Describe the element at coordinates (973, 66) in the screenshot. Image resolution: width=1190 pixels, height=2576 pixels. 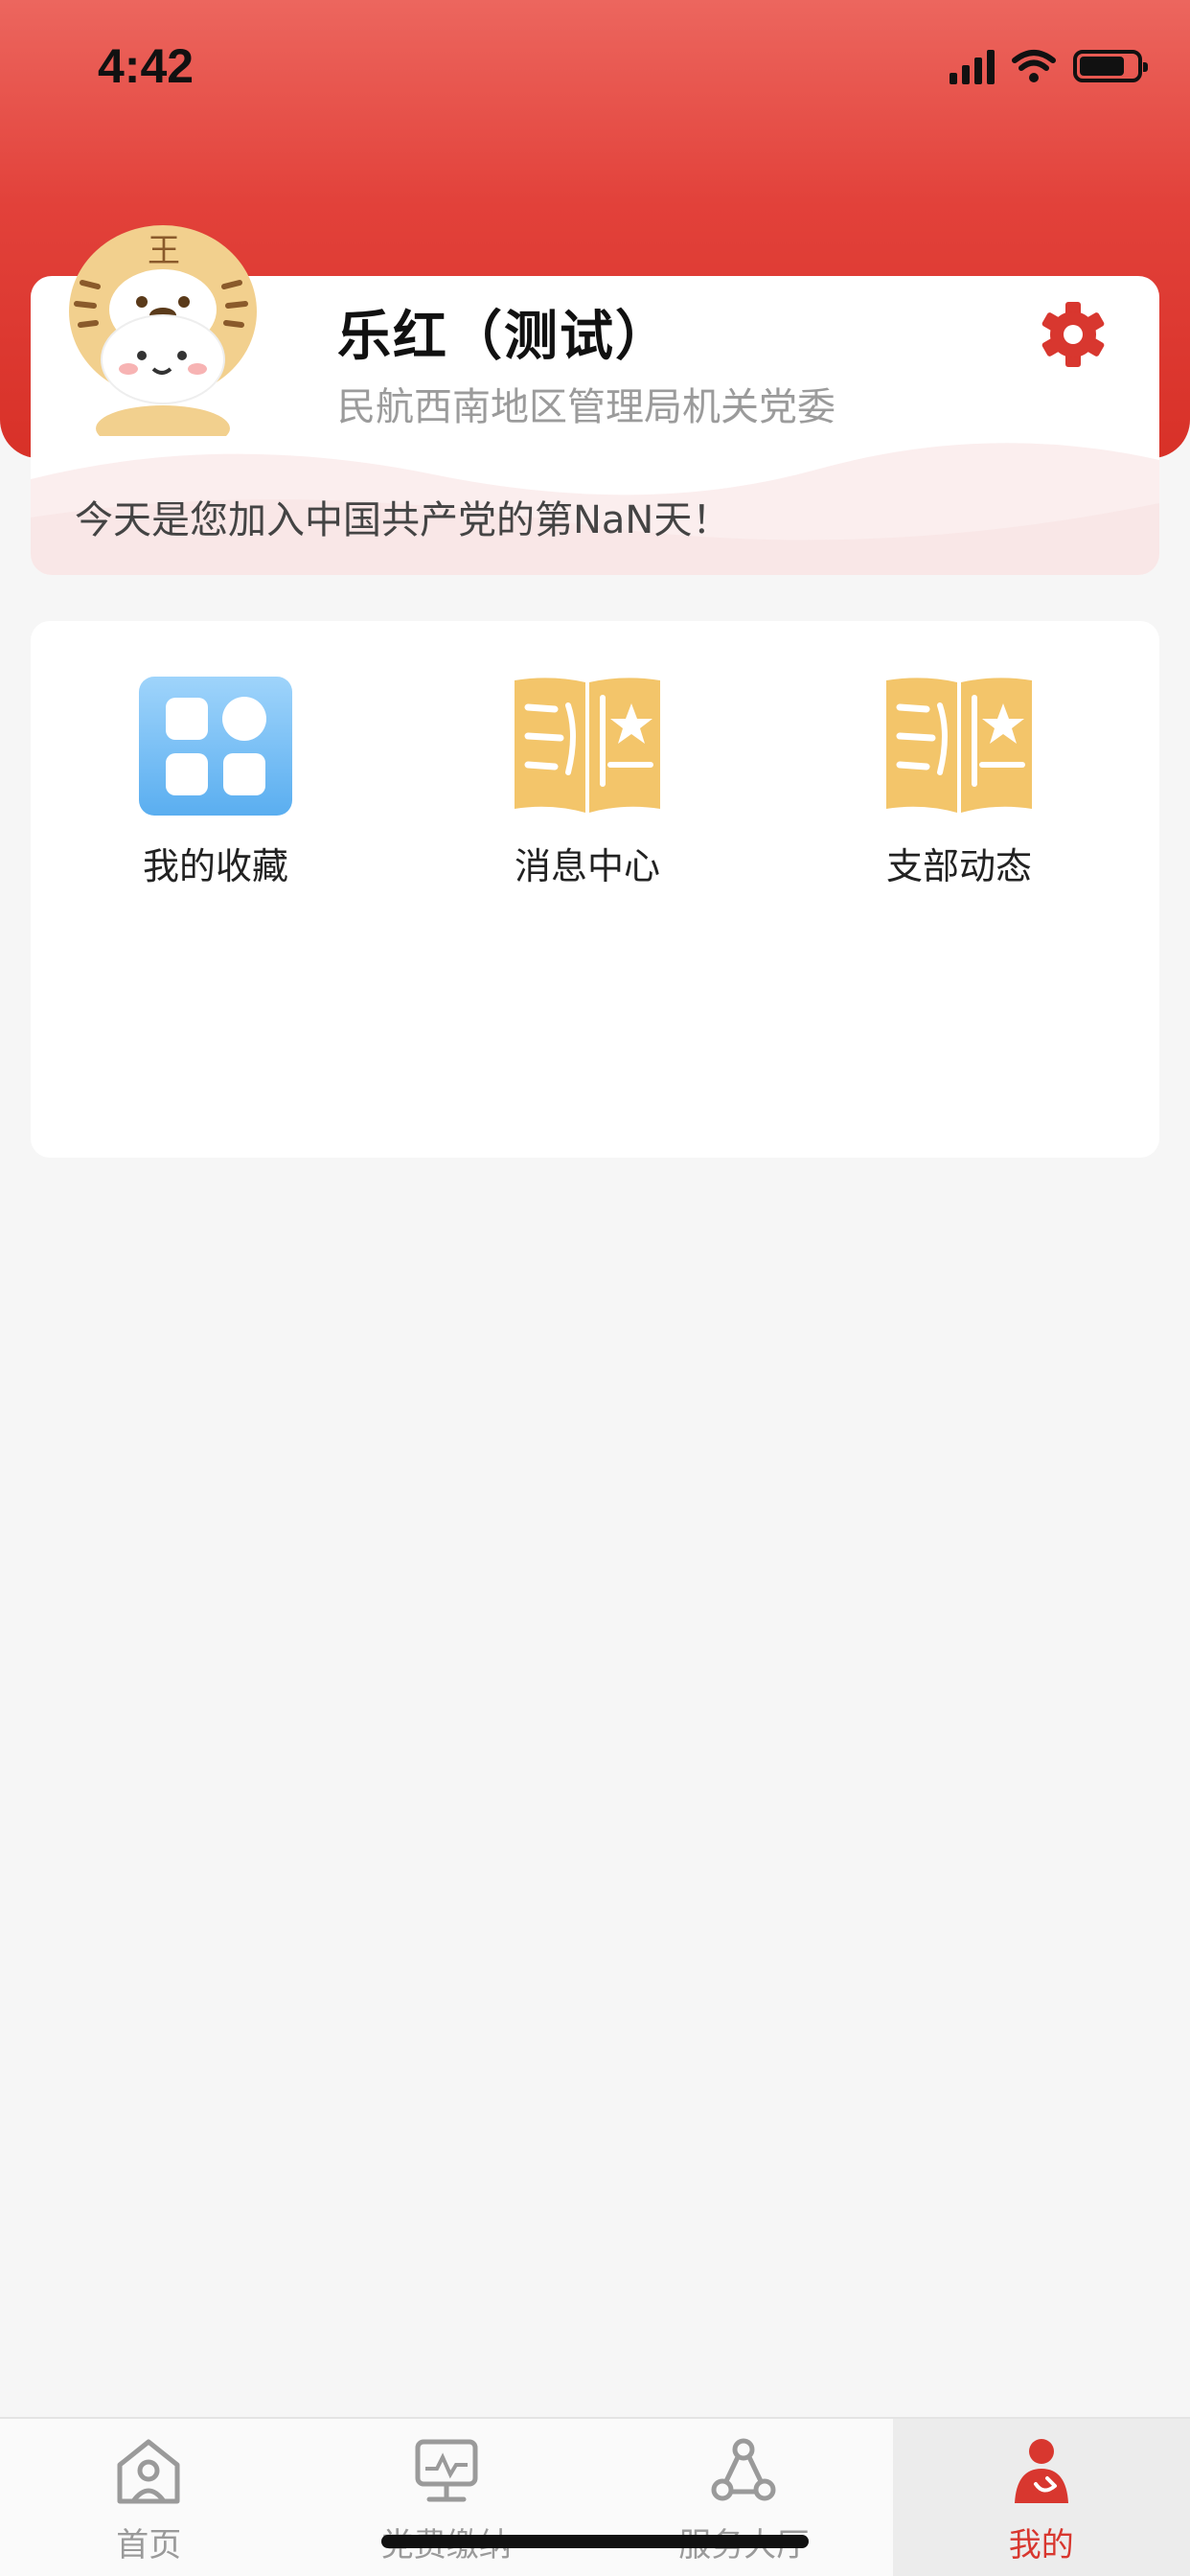
I see `cellular-signal-icon` at that location.